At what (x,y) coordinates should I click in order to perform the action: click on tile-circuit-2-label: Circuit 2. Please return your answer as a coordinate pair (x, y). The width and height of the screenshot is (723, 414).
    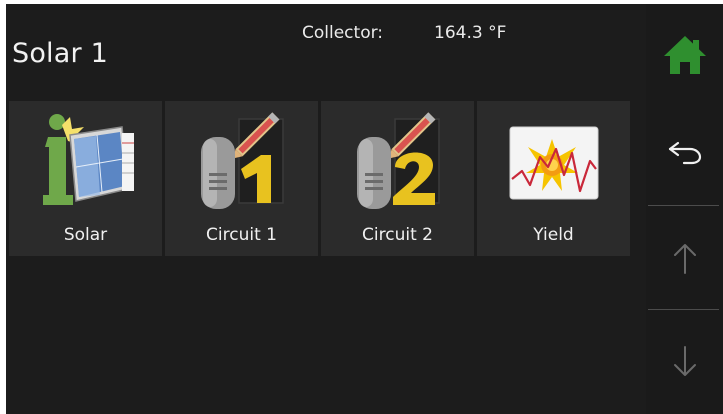
    Looking at the image, I should click on (397, 235).